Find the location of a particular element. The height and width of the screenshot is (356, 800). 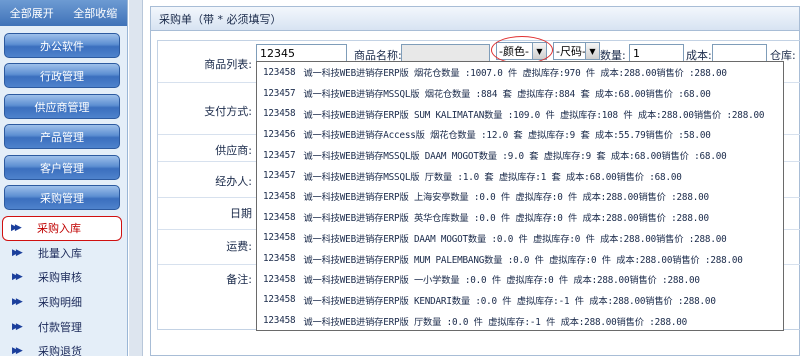

supplier-label: 供应商: is located at coordinates (233, 150).